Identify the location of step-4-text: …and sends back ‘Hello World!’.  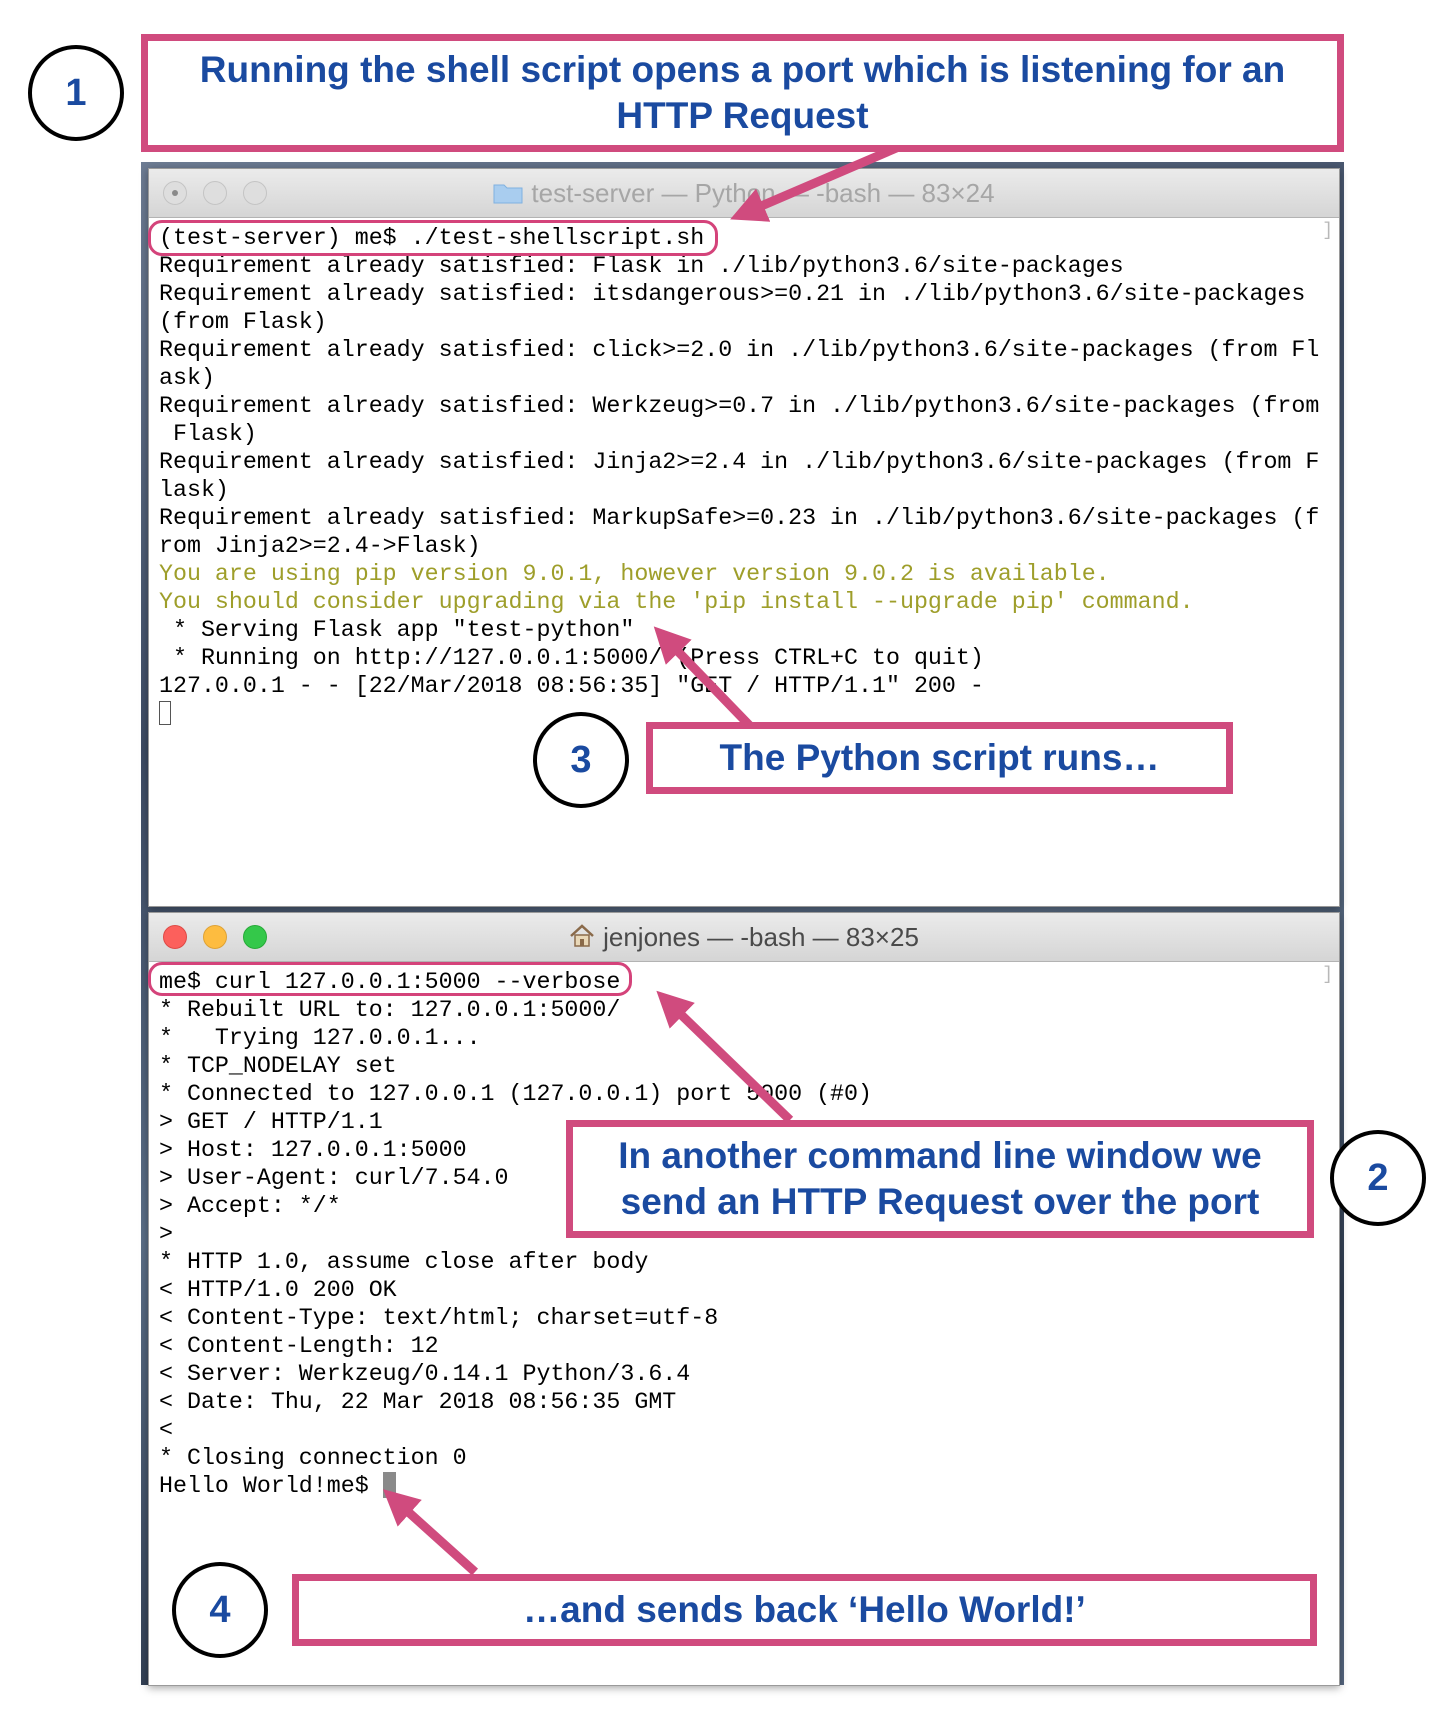
(804, 1609).